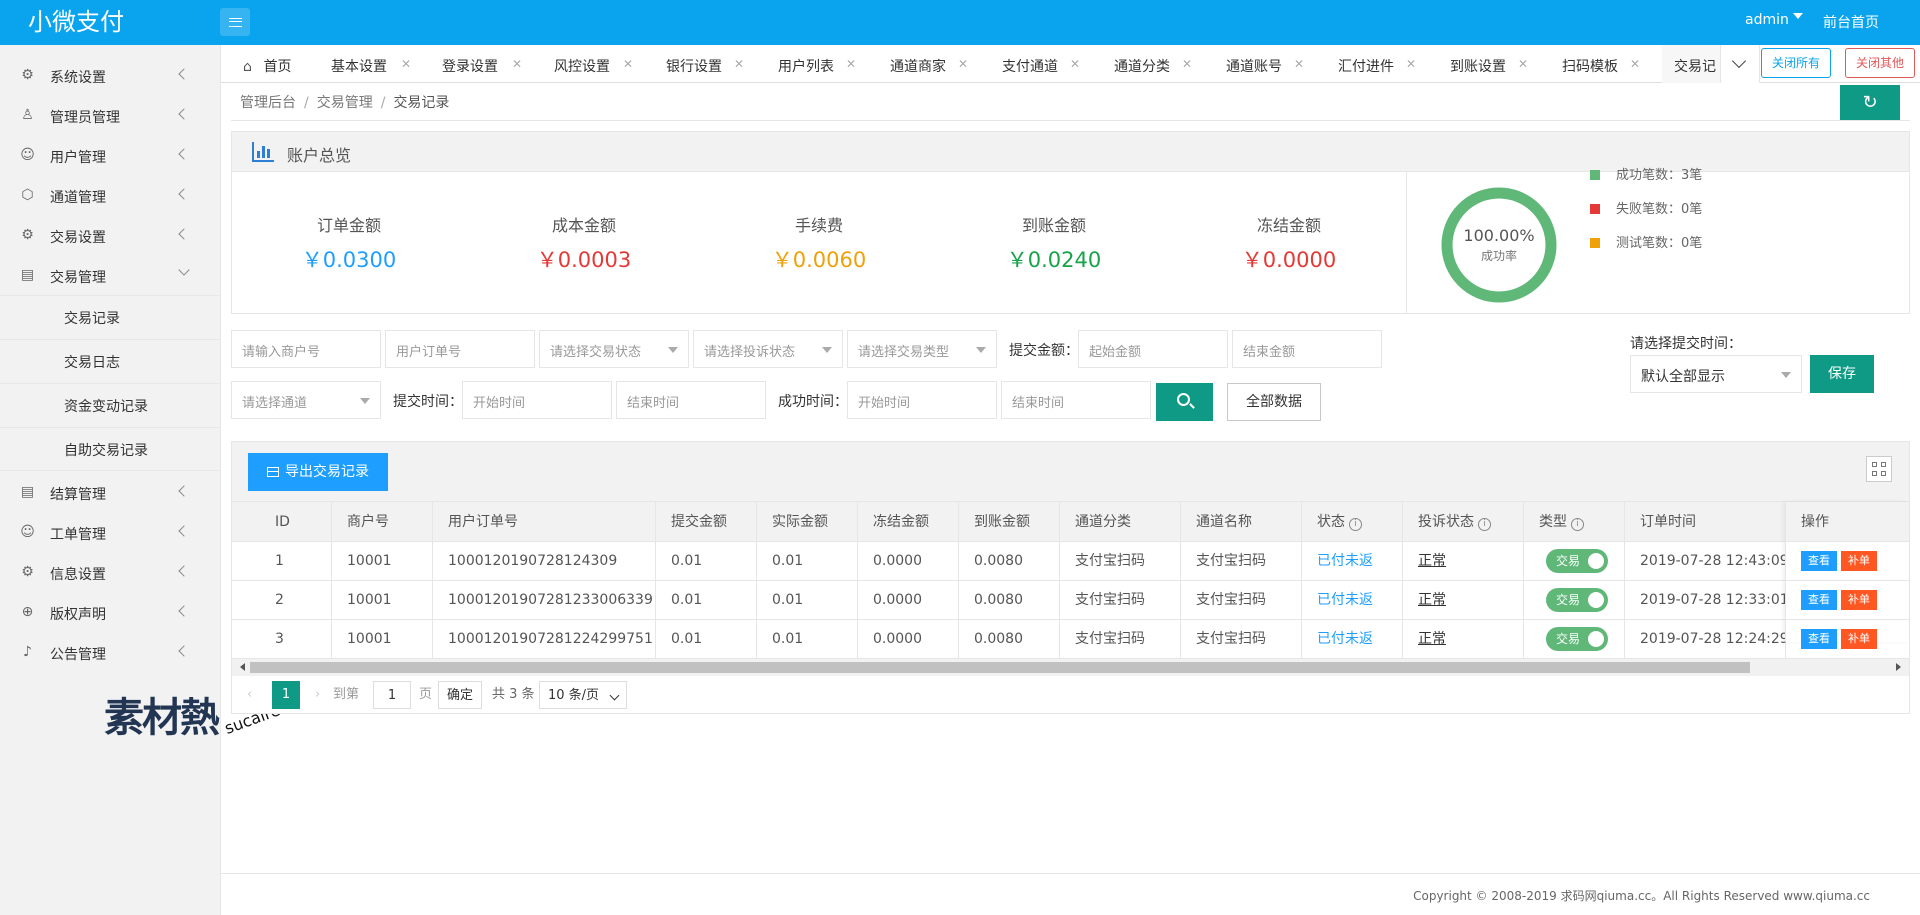  I want to click on column-header-frozen-amount: 冻结金额, so click(908, 522).